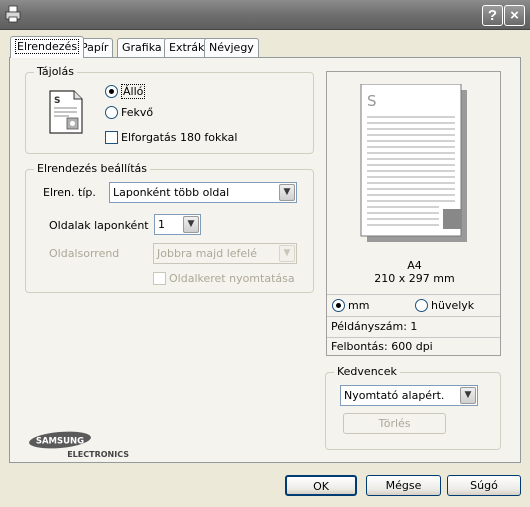 The height and width of the screenshot is (507, 530). What do you see at coordinates (514, 15) in the screenshot?
I see `close-button: ×` at bounding box center [514, 15].